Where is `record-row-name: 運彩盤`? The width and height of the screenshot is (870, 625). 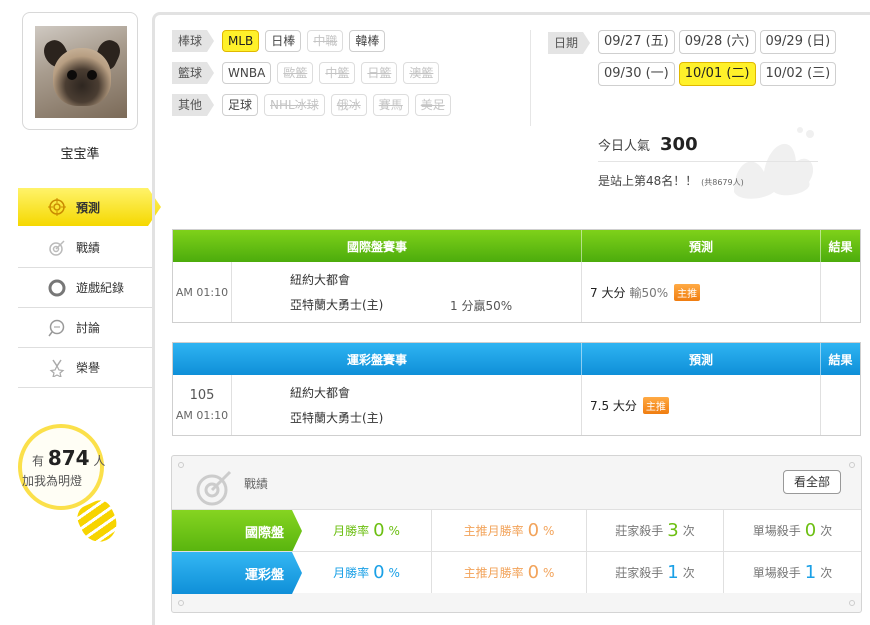
record-row-name: 運彩盤 is located at coordinates (237, 573).